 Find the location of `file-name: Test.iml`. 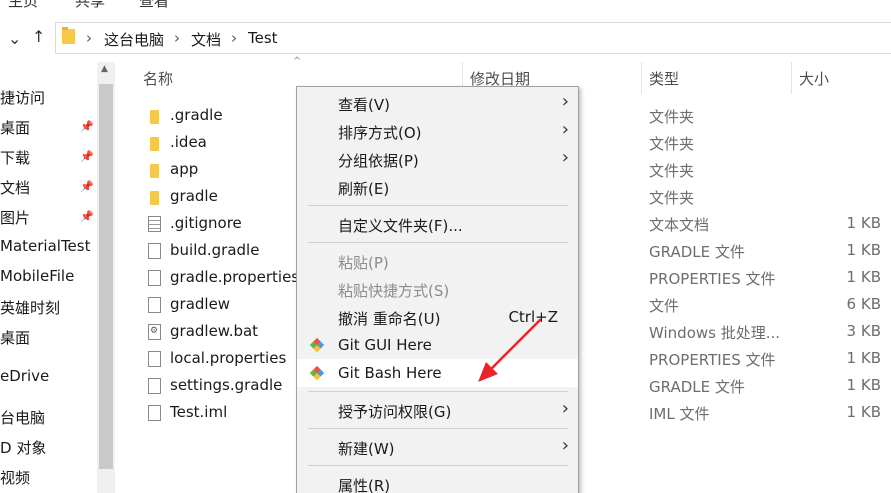

file-name: Test.iml is located at coordinates (199, 412).